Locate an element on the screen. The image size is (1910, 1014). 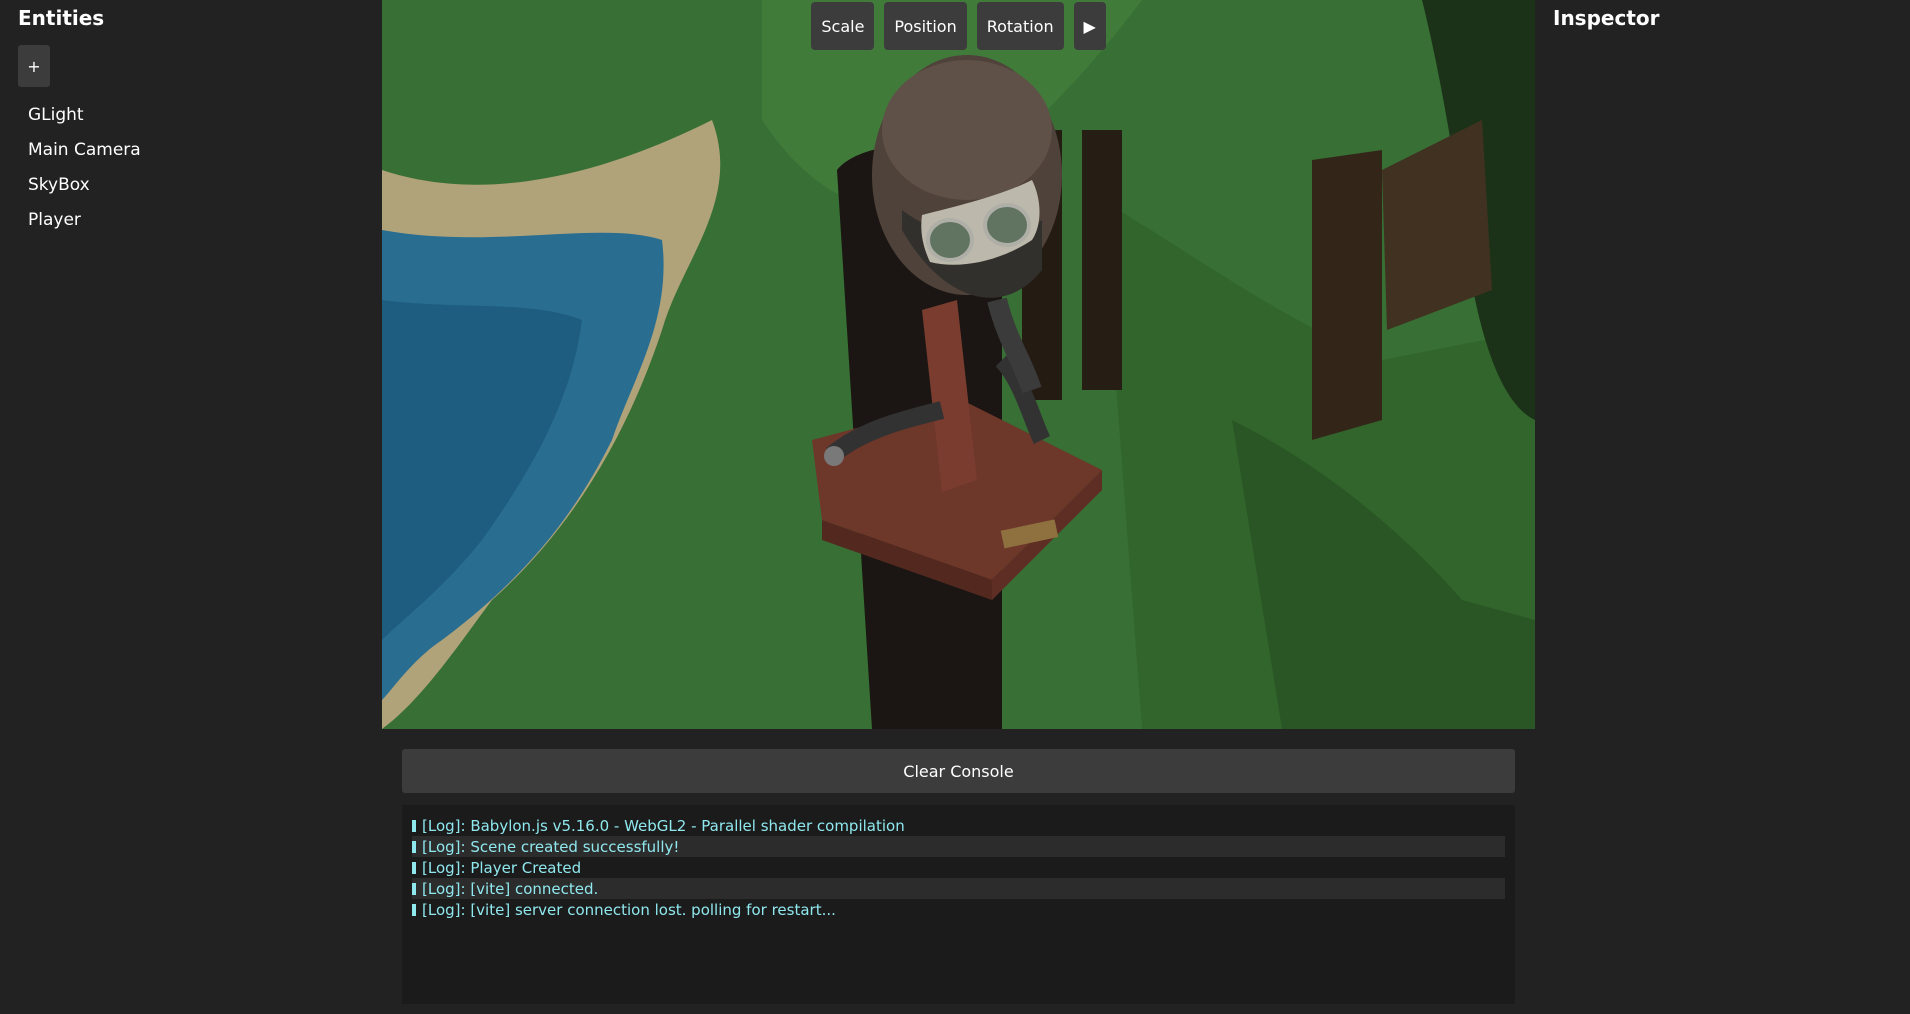
position-button: Position is located at coordinates (925, 26).